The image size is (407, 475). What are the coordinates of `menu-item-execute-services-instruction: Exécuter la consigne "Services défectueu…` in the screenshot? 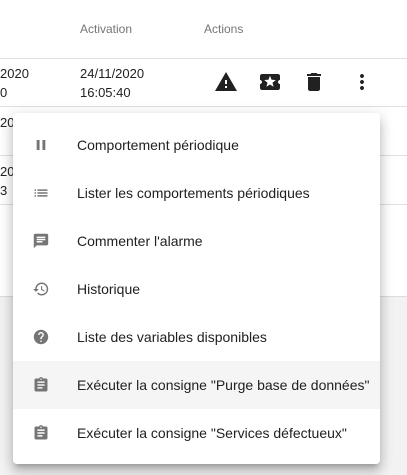 It's located at (196, 433).